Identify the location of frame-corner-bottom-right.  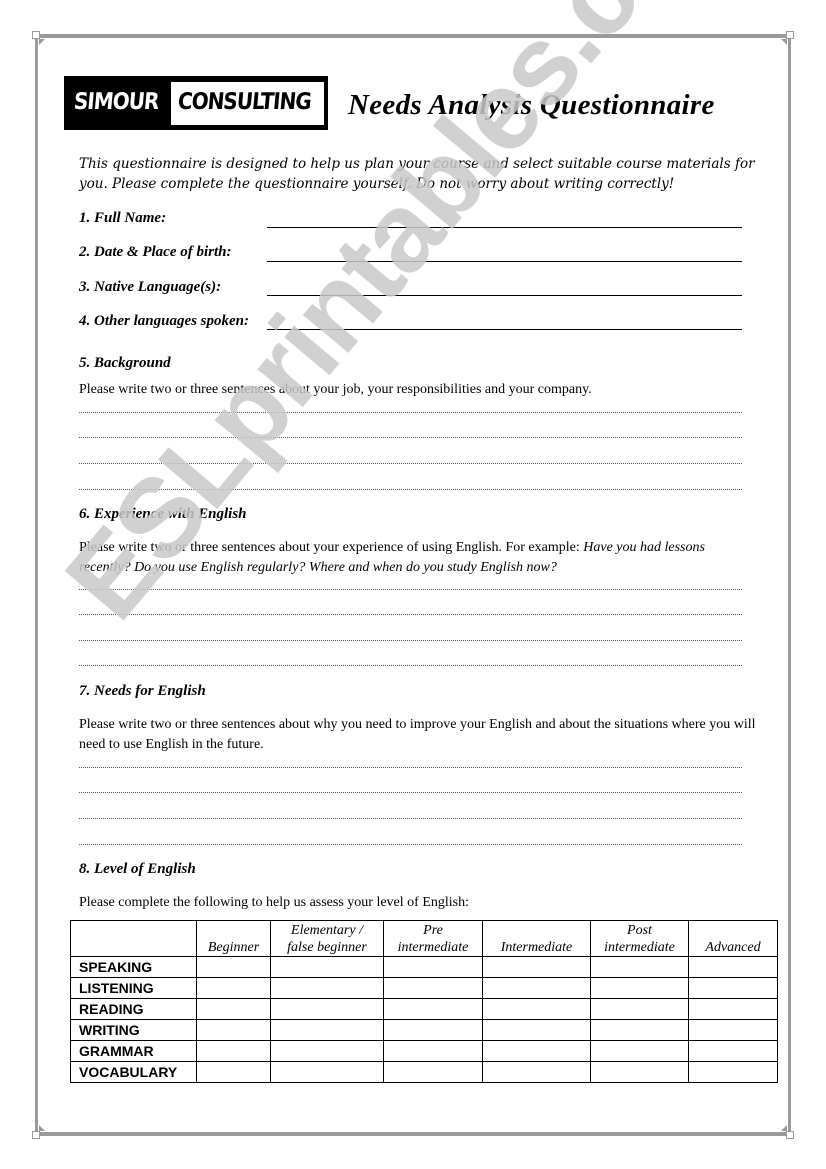
(790, 1135).